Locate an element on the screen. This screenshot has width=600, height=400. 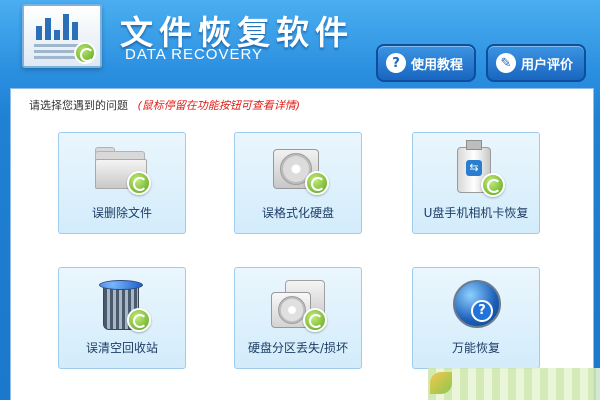
tile-emptied-recycle-bin: 误清空回收站 is located at coordinates (122, 318).